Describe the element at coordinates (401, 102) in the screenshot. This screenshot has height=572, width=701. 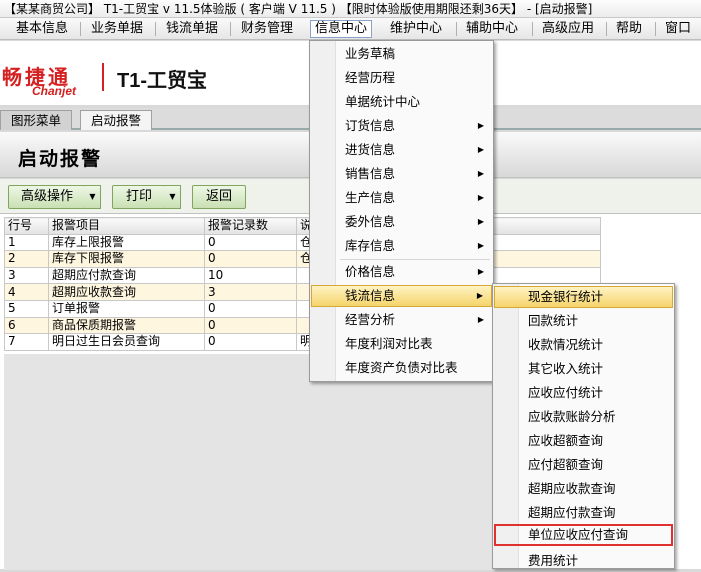
I see `menu-item-doc-stats-center: 单据统计中心` at that location.